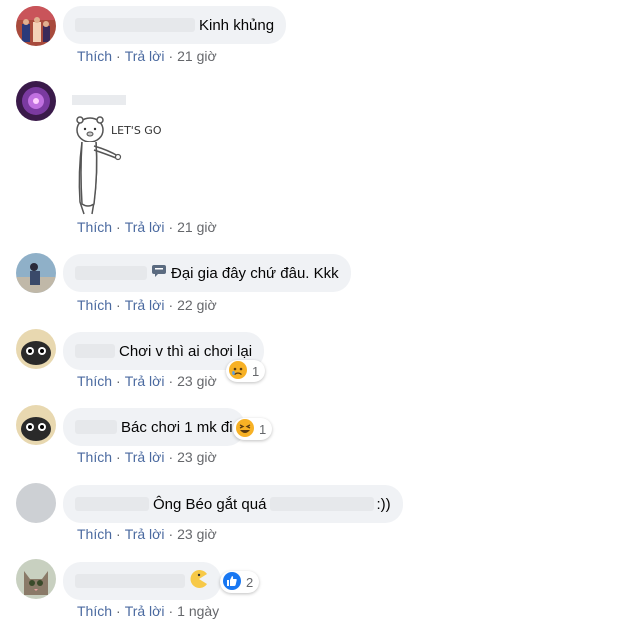 The height and width of the screenshot is (620, 627). What do you see at coordinates (198, 611) in the screenshot?
I see `timestamp: 1 ngày` at bounding box center [198, 611].